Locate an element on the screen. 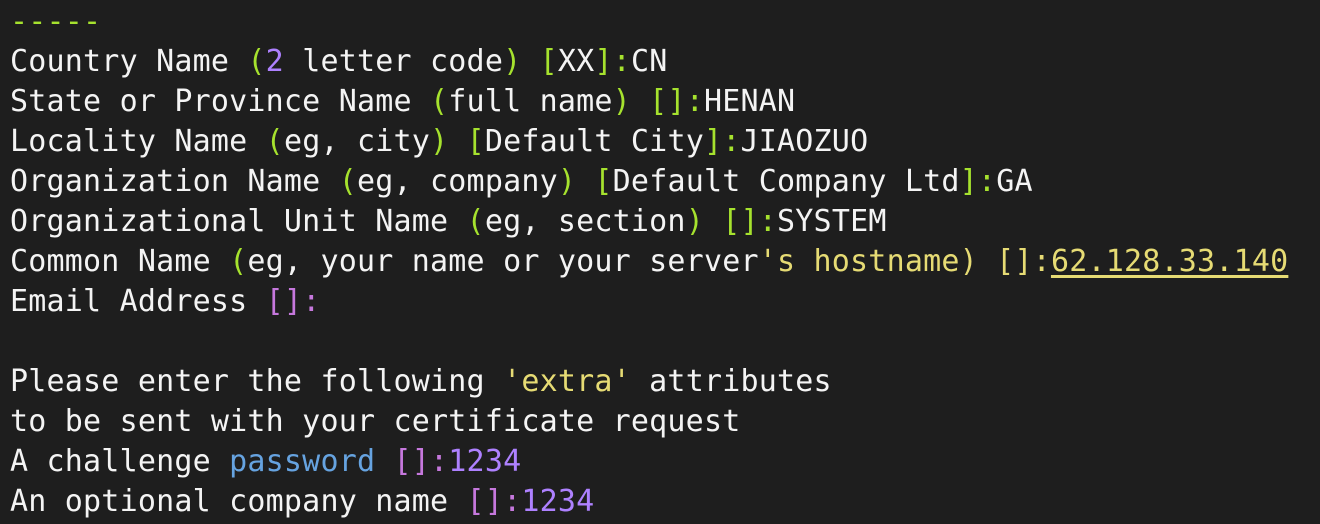 This screenshot has height=524, width=1320. terminal-line: to be sent with your certificate request is located at coordinates (665, 422).